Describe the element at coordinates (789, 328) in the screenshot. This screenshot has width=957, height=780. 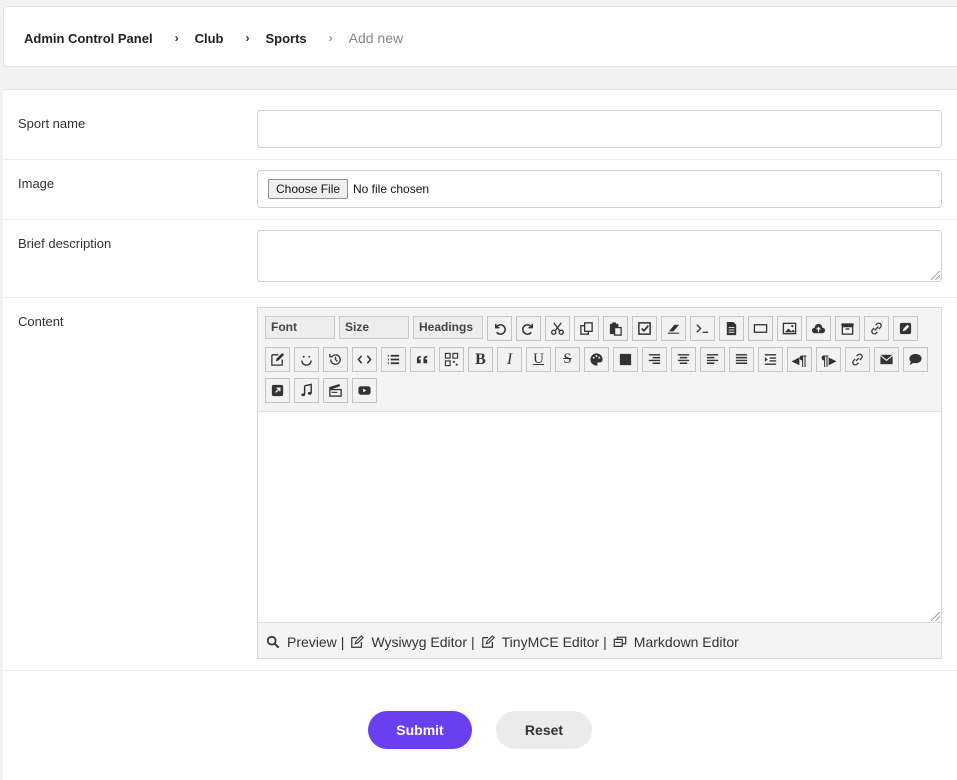
I see `image-icon` at that location.